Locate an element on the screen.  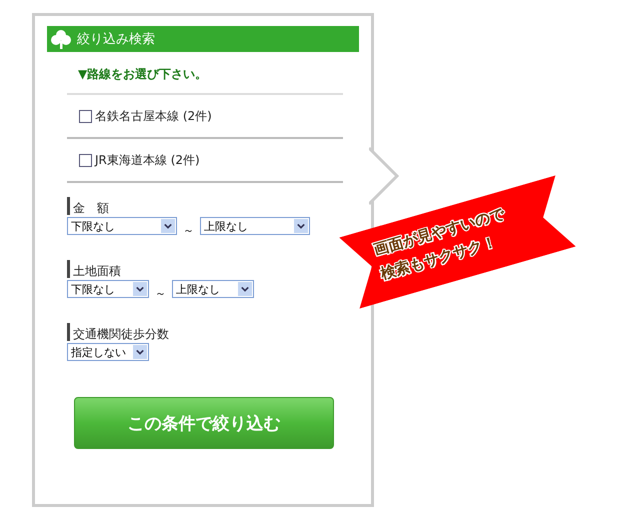
route-checkbox: JR東海道本線 (2件) is located at coordinates (139, 160).